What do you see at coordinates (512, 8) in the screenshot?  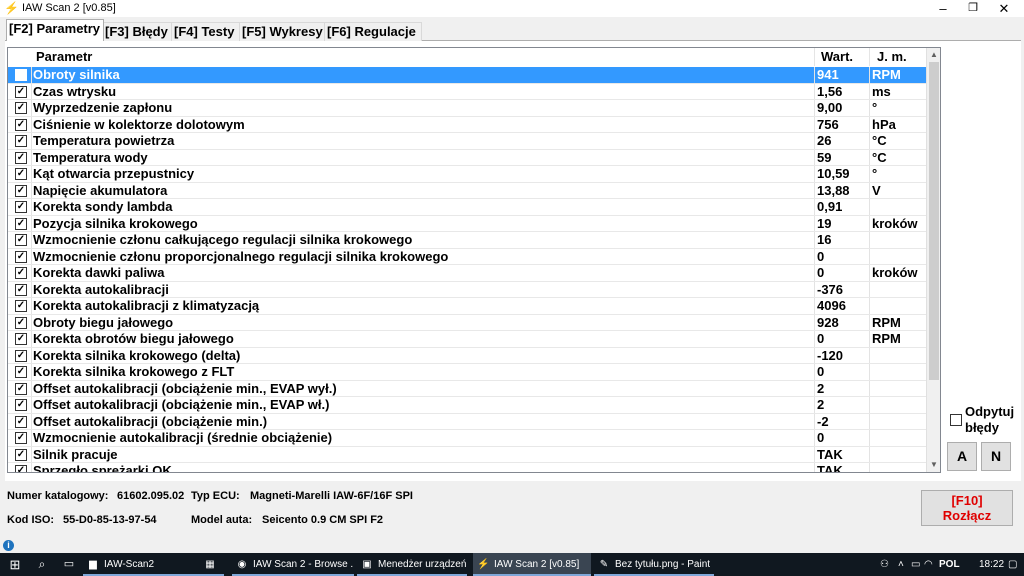 I see `title-bar: ⚡ IAW Scan 2 [v0.85] – ❐ ✕` at bounding box center [512, 8].